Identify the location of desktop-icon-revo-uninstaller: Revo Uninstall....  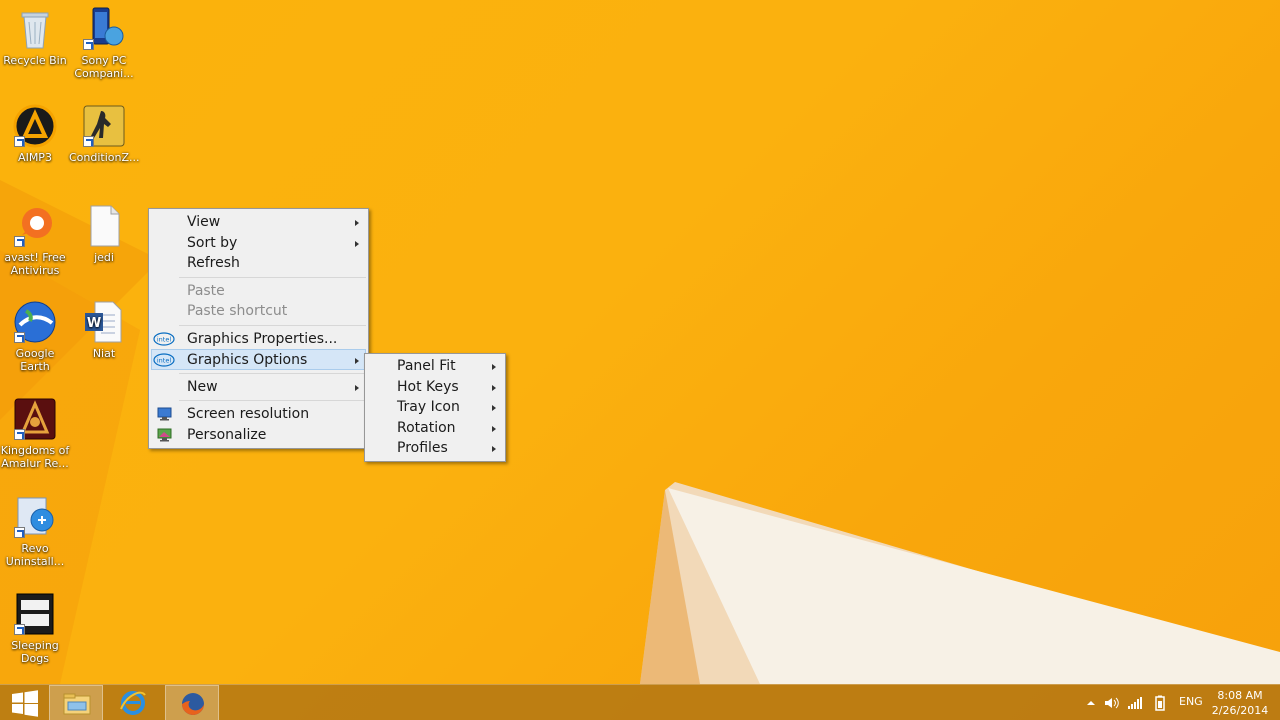
(35, 531).